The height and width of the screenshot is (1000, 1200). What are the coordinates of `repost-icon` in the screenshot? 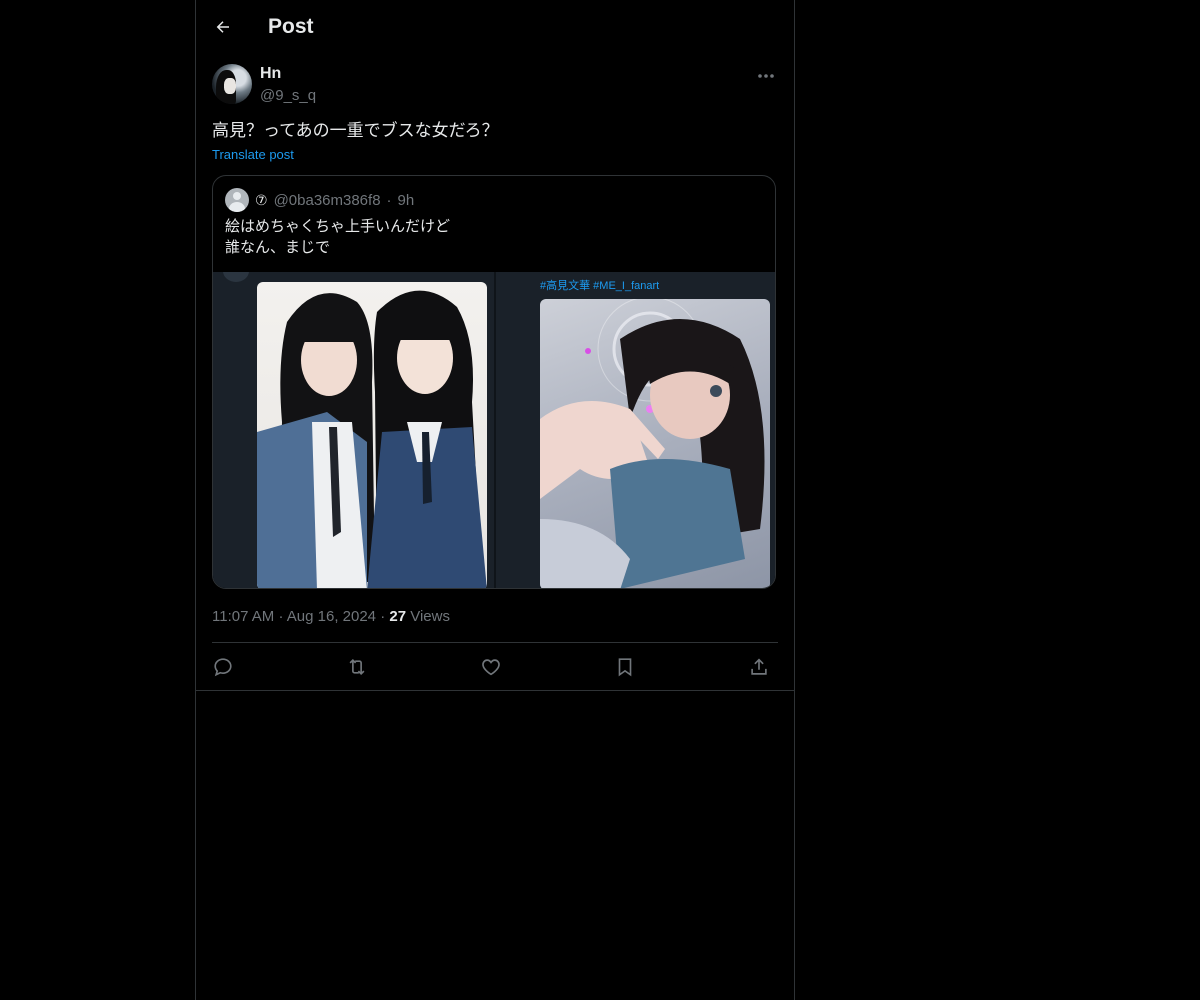 It's located at (357, 667).